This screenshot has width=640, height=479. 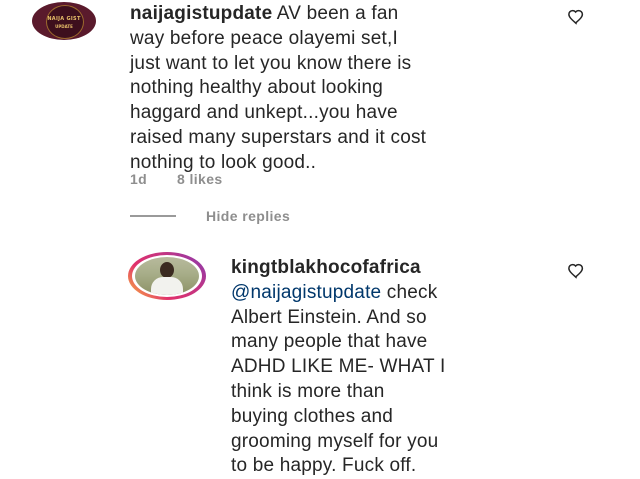 What do you see at coordinates (167, 286) in the screenshot?
I see `avatar-figure-body` at bounding box center [167, 286].